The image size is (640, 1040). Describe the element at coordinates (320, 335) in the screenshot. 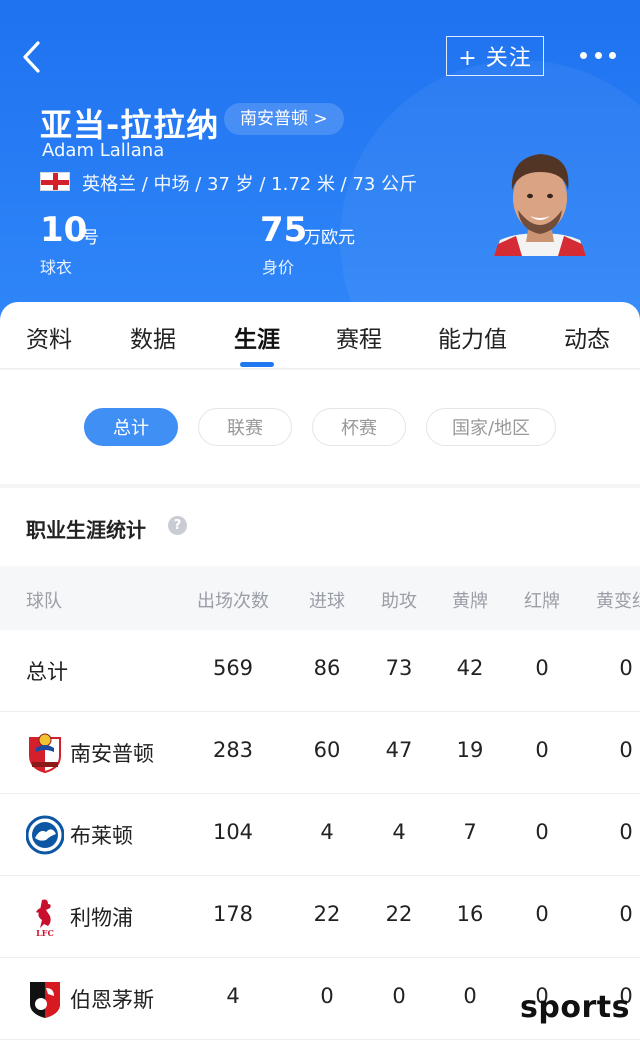

I see `tab-bar: 资料 数据 生涯 赛程 能力值 动态` at that location.